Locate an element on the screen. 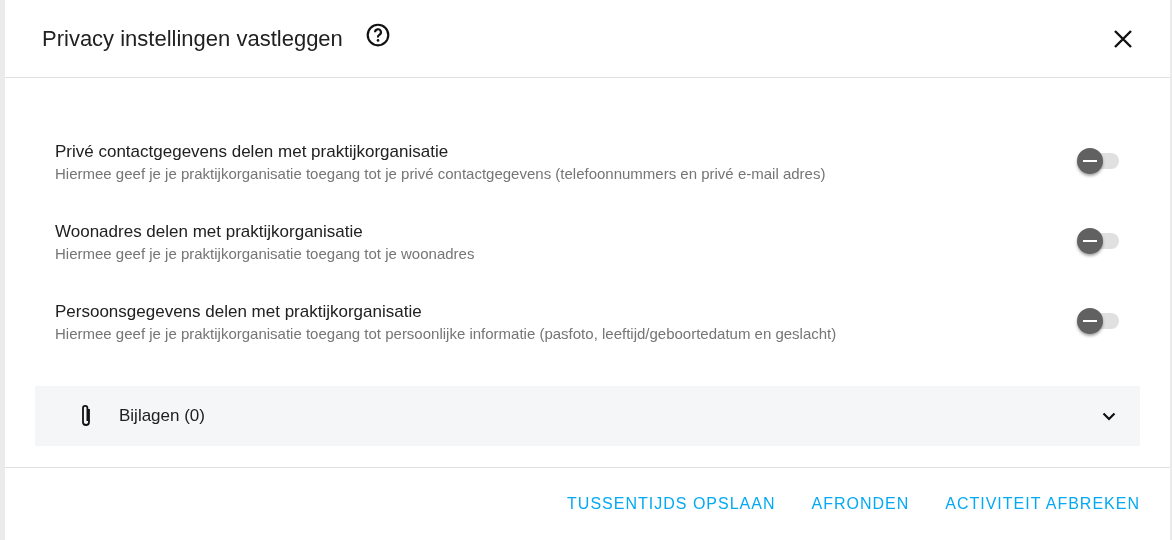 This screenshot has height=540, width=1172. setting-title: Persoonsgegevens delen met praktijkorganisatie is located at coordinates (239, 312).